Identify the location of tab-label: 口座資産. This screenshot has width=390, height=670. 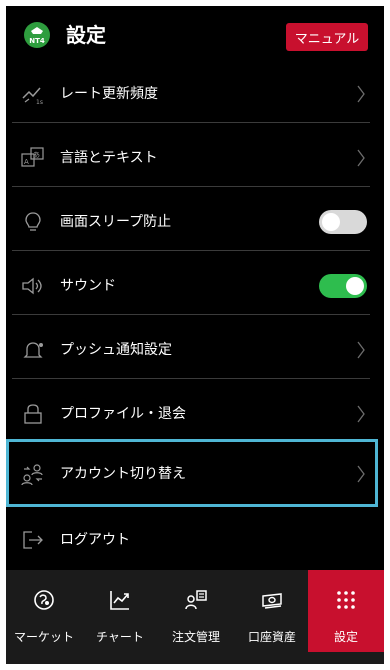
(271, 637).